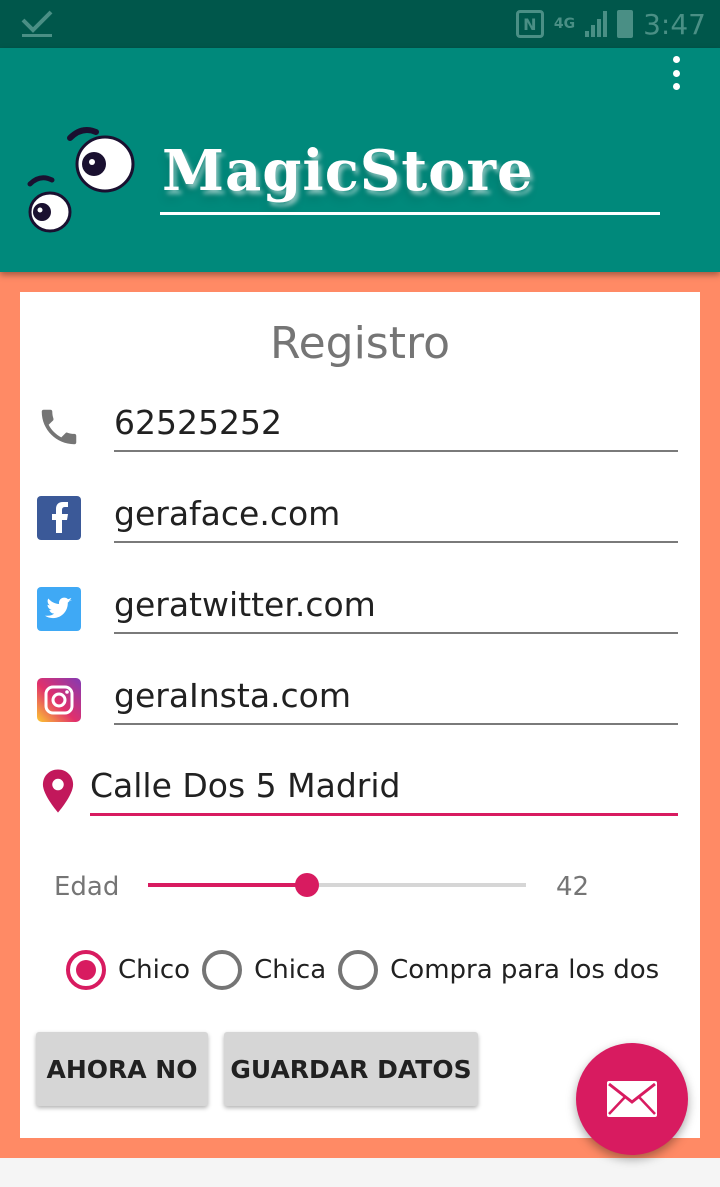 This screenshot has width=720, height=1187. I want to click on twitter-row: geratwitter.com, so click(360, 607).